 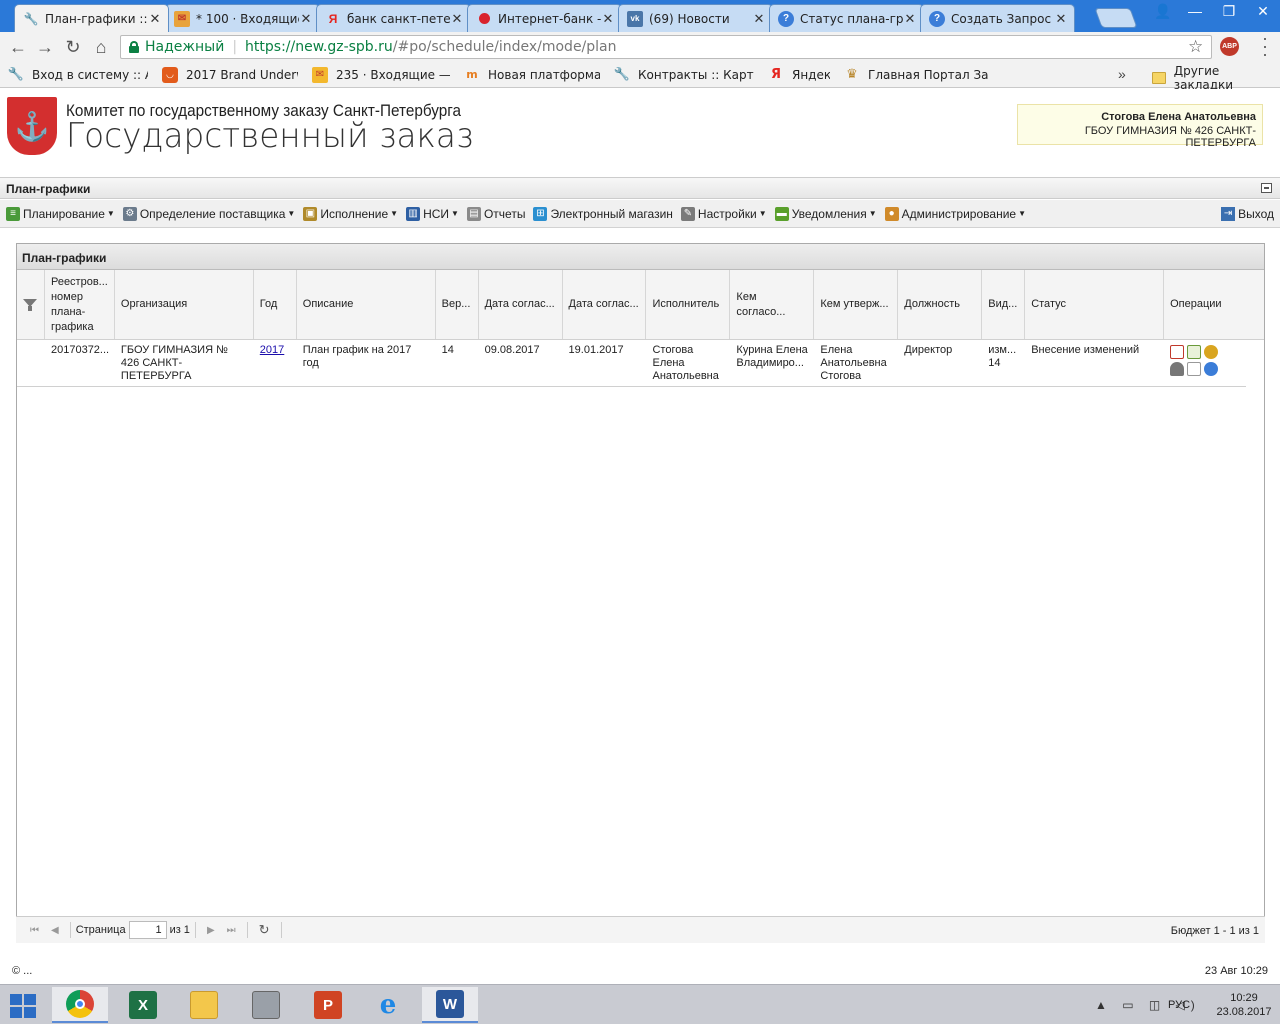 What do you see at coordinates (997, 18) in the screenshot?
I see `tab-create-request: ? Создать Запрос н ✕` at bounding box center [997, 18].